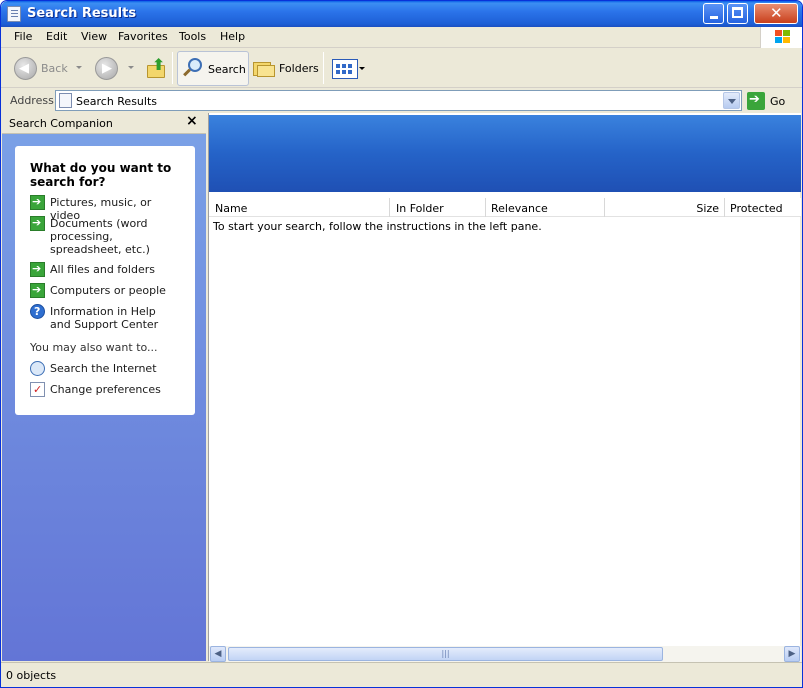  Describe the element at coordinates (218, 654) in the screenshot. I see `scroll-left-button: ◀` at that location.